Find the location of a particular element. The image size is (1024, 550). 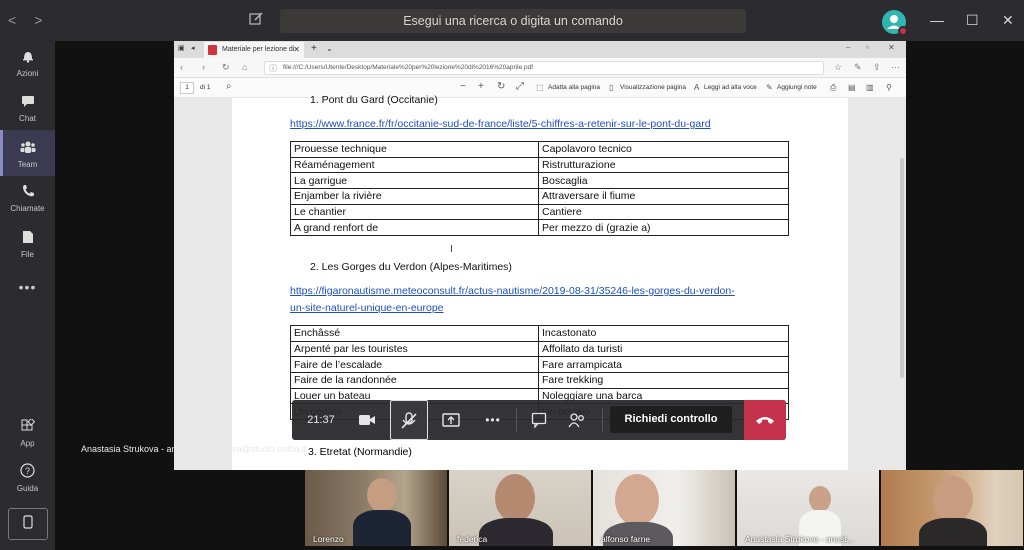

minimize-button: — is located at coordinates (937, 20).